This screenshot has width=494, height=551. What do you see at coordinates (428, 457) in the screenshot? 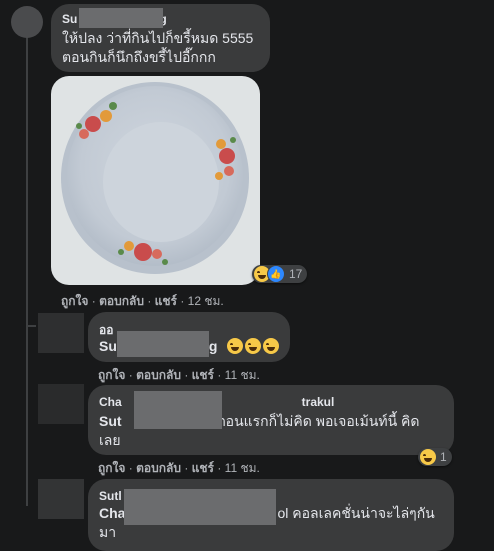
I see `laugh-reaction-icon` at bounding box center [428, 457].